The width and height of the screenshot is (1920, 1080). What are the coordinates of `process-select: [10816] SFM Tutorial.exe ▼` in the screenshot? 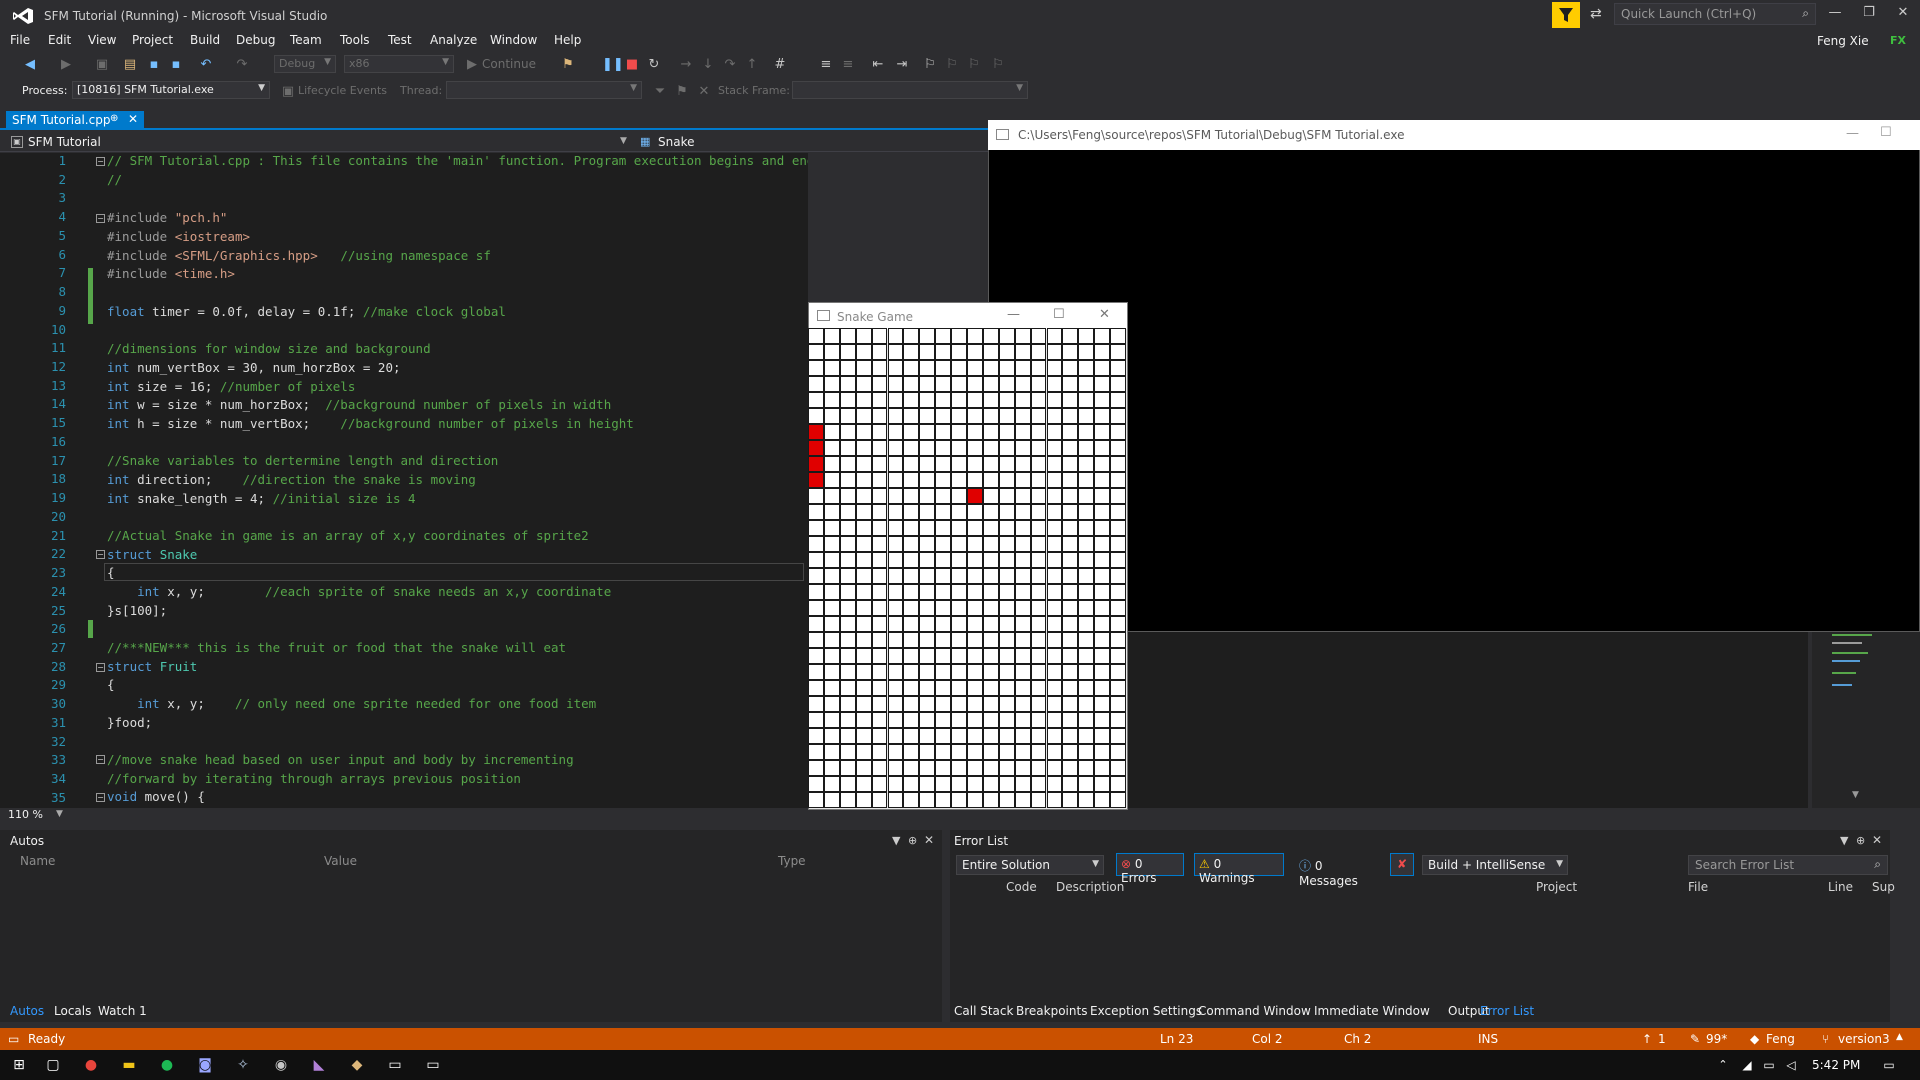 It's located at (171, 90).